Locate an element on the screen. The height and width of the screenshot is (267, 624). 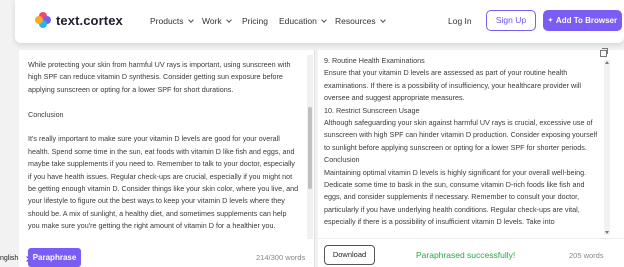
nav-work-label: Work is located at coordinates (212, 21).